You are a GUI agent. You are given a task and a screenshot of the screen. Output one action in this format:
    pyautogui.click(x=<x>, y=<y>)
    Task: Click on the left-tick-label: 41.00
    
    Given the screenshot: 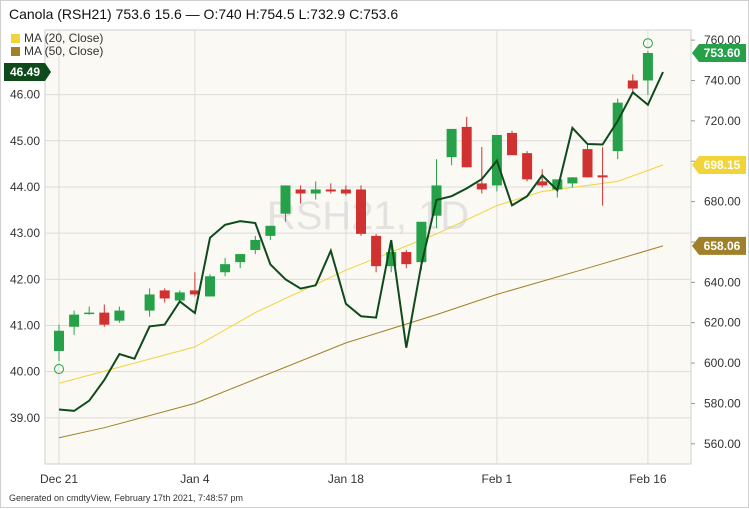 What is the action you would take?
    pyautogui.click(x=25, y=325)
    